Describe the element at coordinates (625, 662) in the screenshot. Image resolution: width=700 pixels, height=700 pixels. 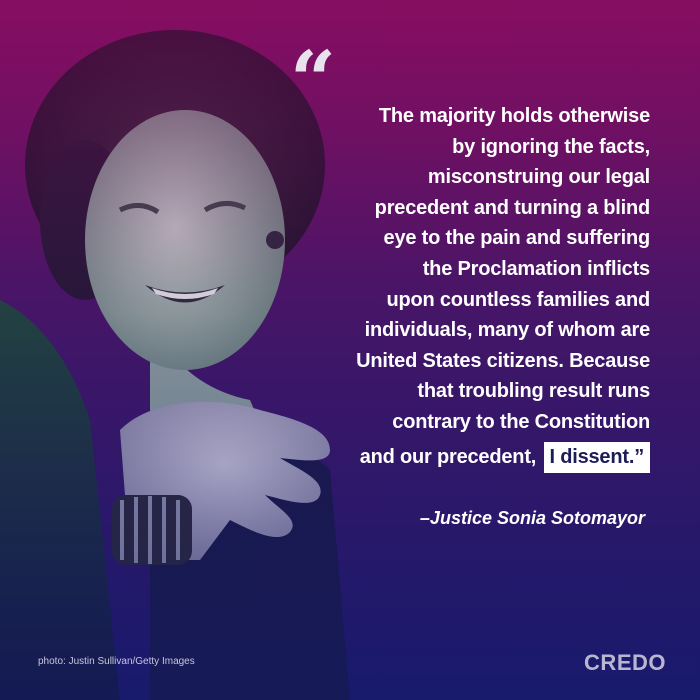
I see `credo-logo: CREDO` at that location.